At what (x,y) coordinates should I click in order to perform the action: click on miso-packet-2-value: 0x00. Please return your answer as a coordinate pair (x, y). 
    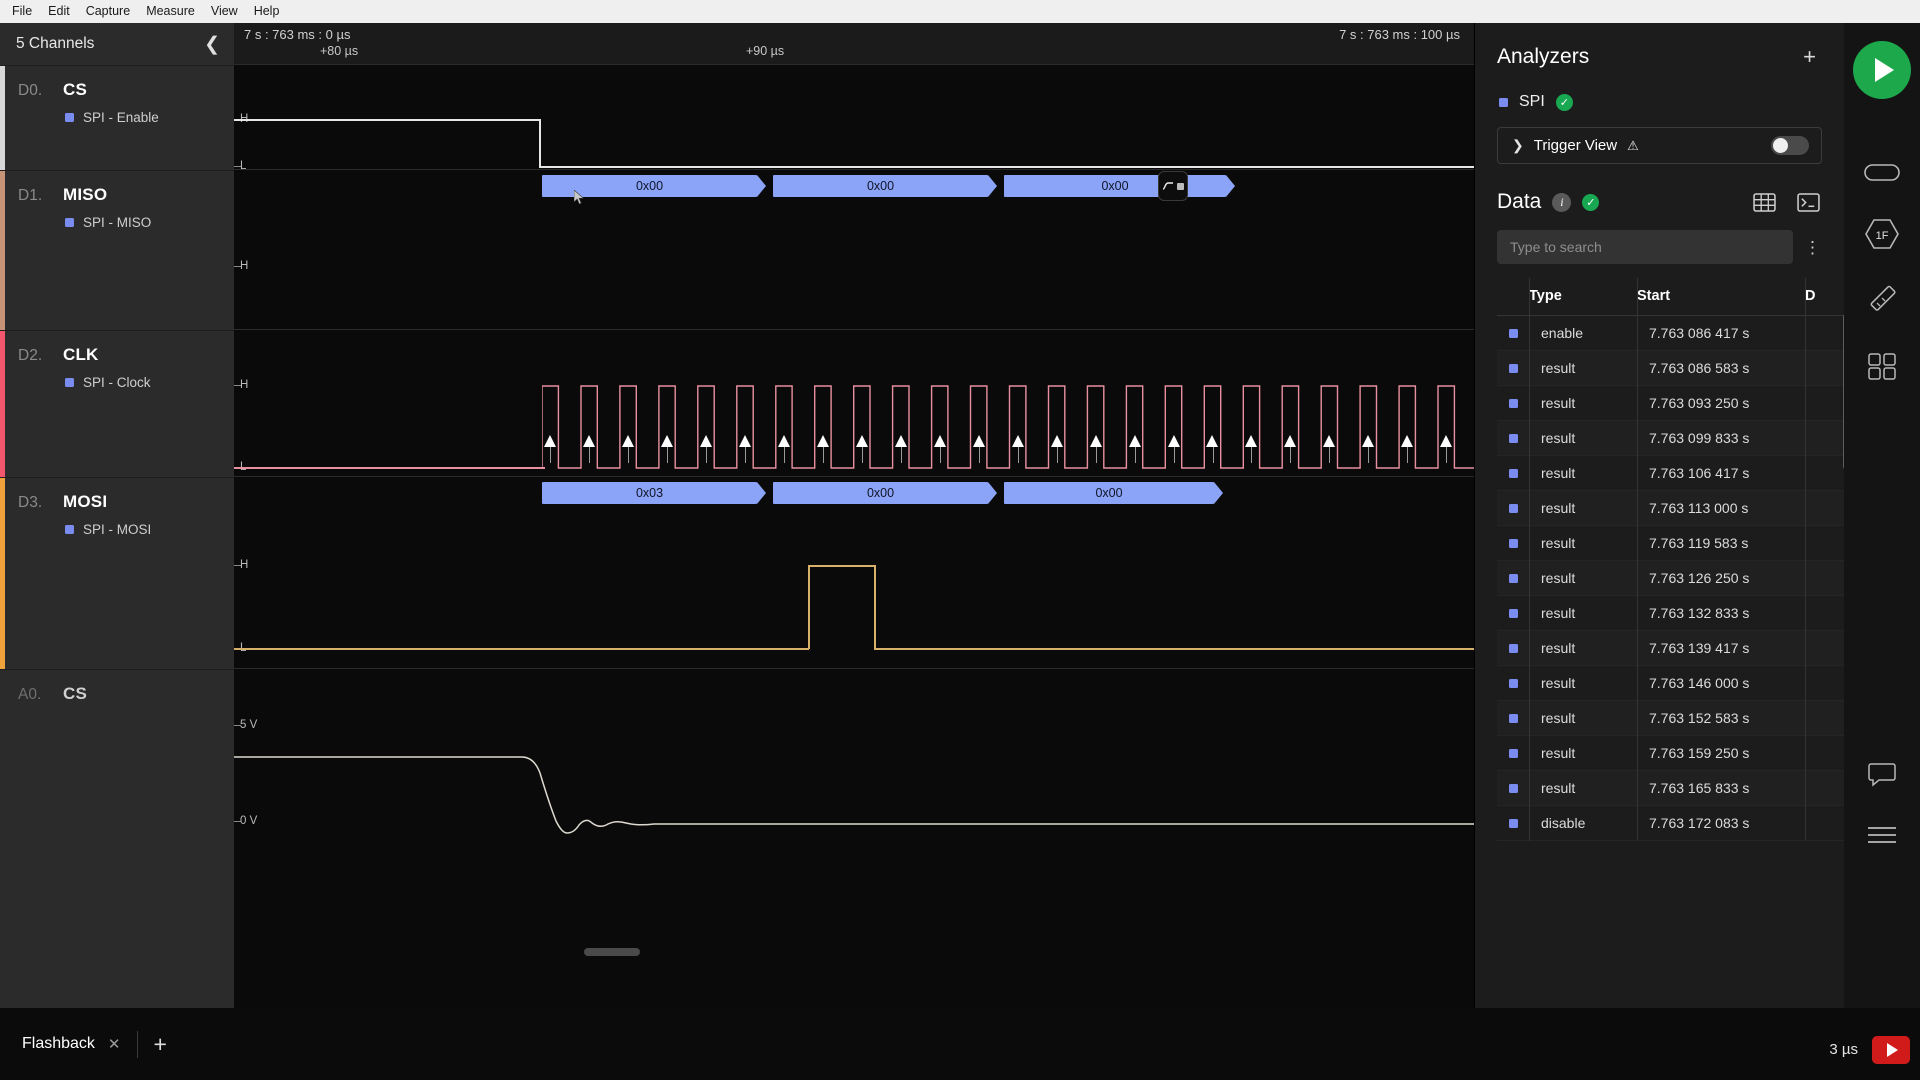
    Looking at the image, I should click on (1115, 186).